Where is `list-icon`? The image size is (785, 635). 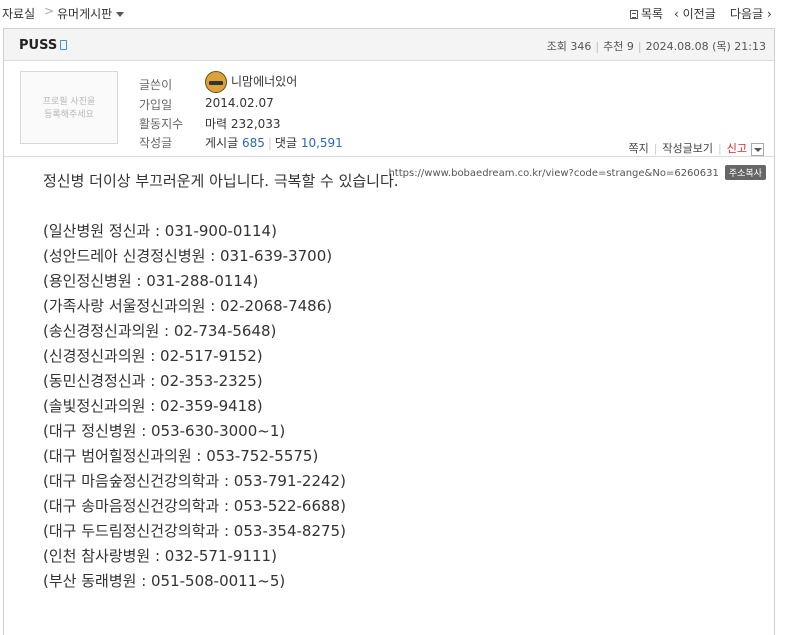
list-icon is located at coordinates (634, 14).